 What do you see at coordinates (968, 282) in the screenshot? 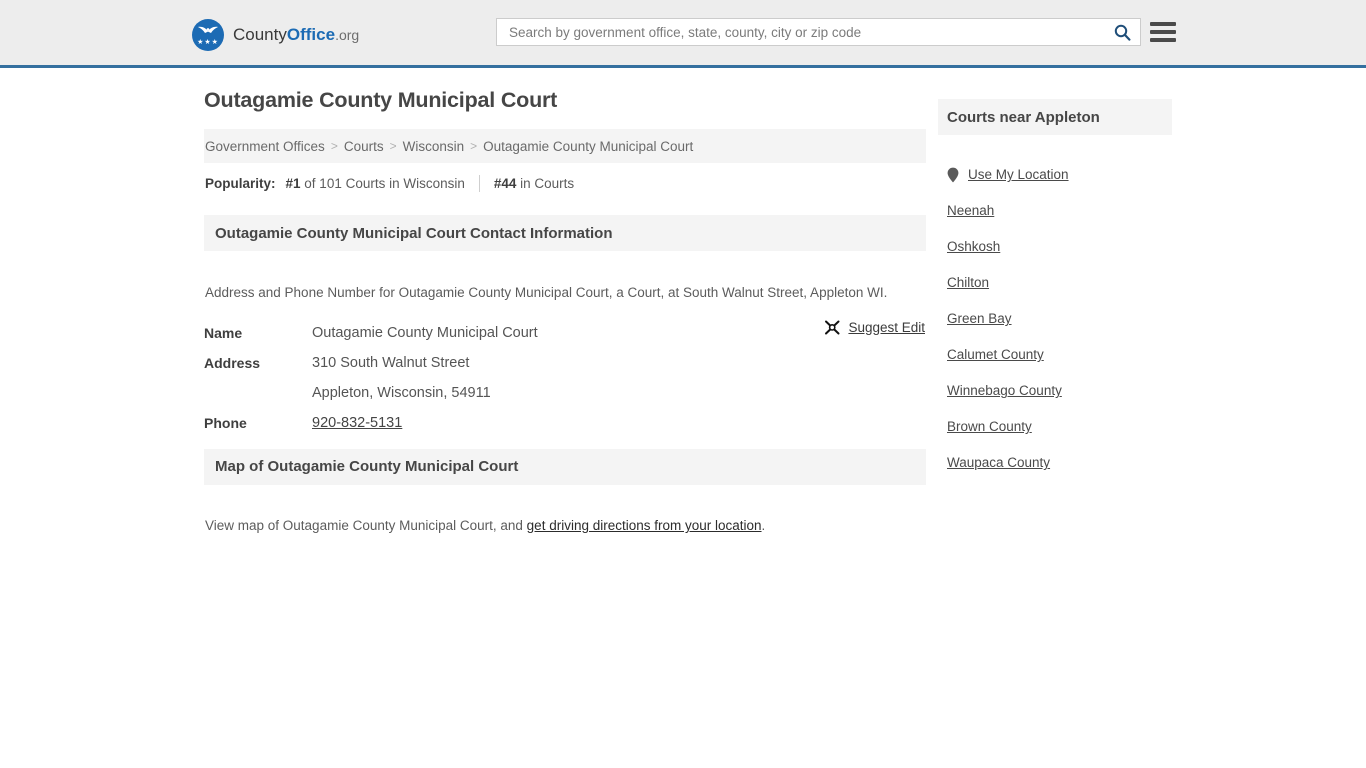
I see `sidebar-link-2: Chilton` at bounding box center [968, 282].